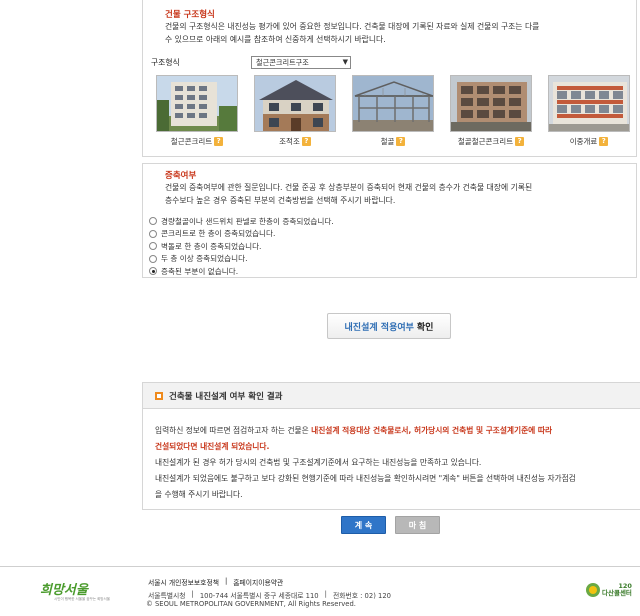 This screenshot has width=640, height=616. I want to click on radio-button-selected, so click(153, 271).